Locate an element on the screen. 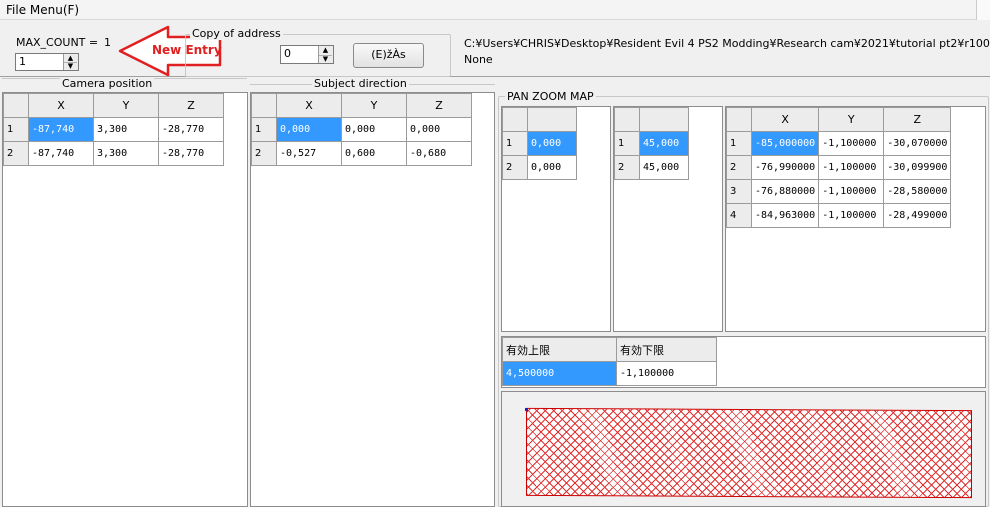 The width and height of the screenshot is (990, 507). map-vertex-marker is located at coordinates (526, 409).